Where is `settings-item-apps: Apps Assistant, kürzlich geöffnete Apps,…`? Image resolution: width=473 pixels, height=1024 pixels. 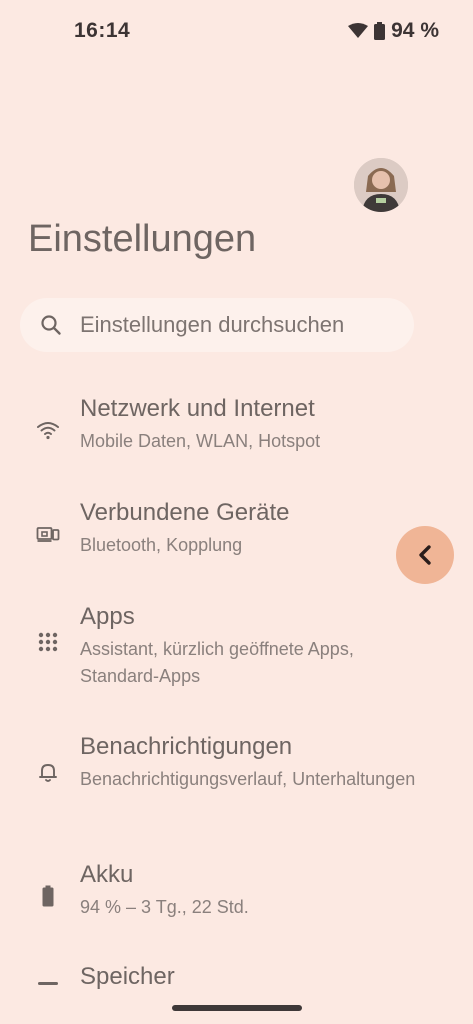 settings-item-apps: Apps Assistant, kürzlich geöffnete Apps,… is located at coordinates (236, 657).